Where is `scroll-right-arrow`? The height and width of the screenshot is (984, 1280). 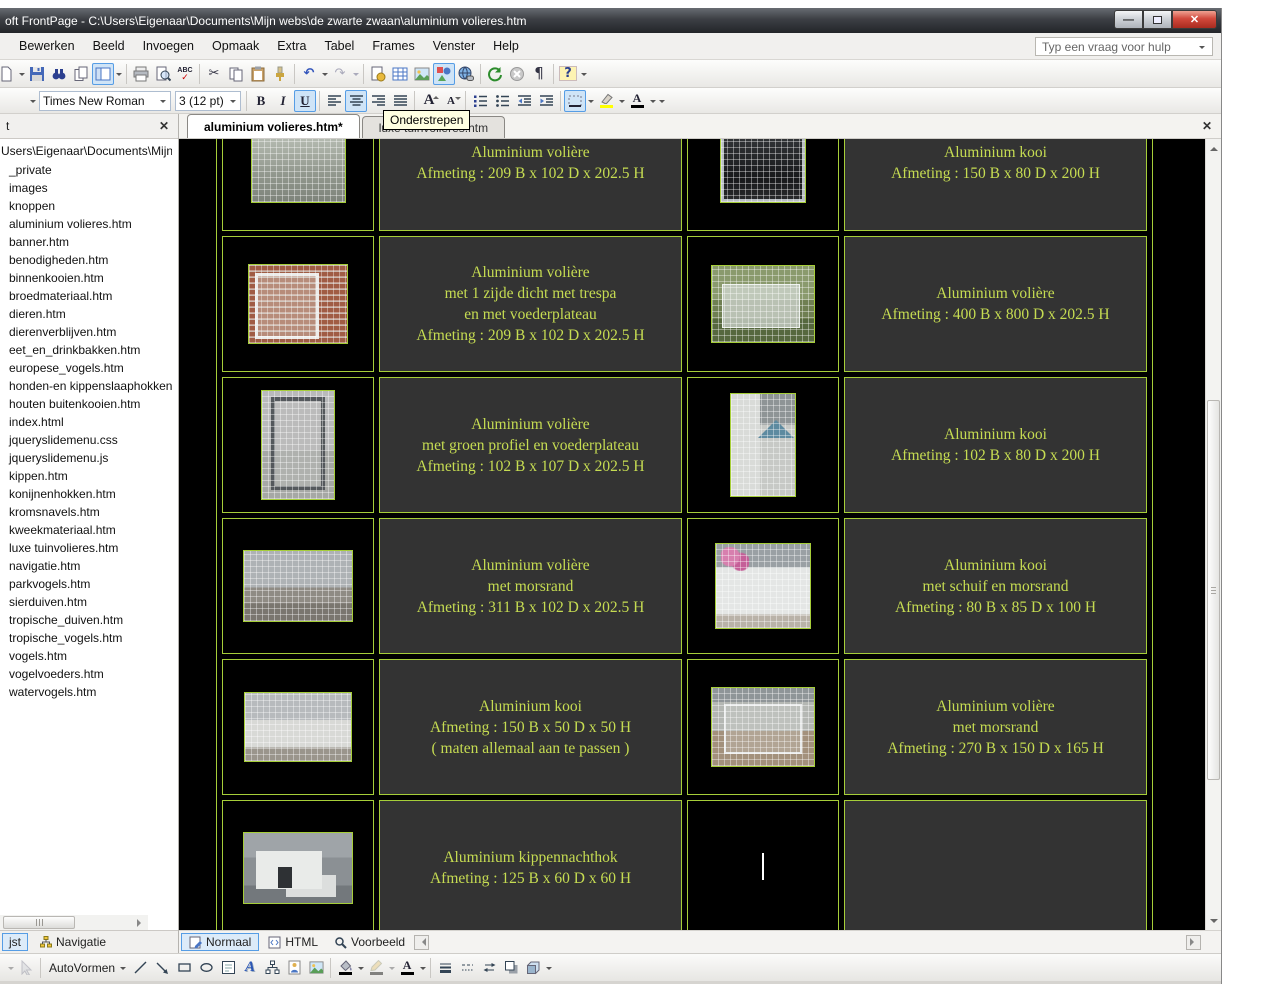
scroll-right-arrow is located at coordinates (140, 922).